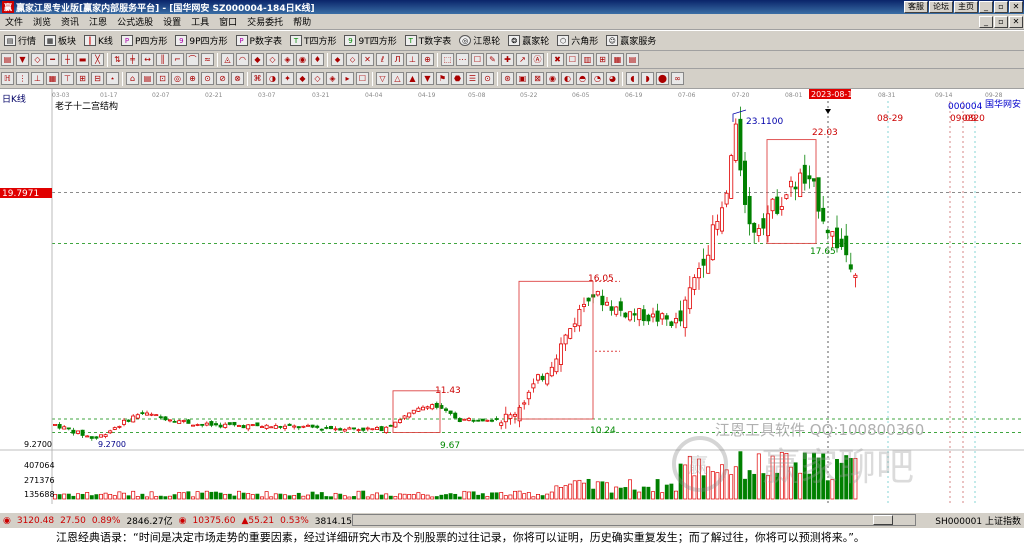 This screenshot has width=1024, height=548. What do you see at coordinates (227, 59) in the screenshot?
I see `draw-tool-15-icon: ◬` at bounding box center [227, 59].